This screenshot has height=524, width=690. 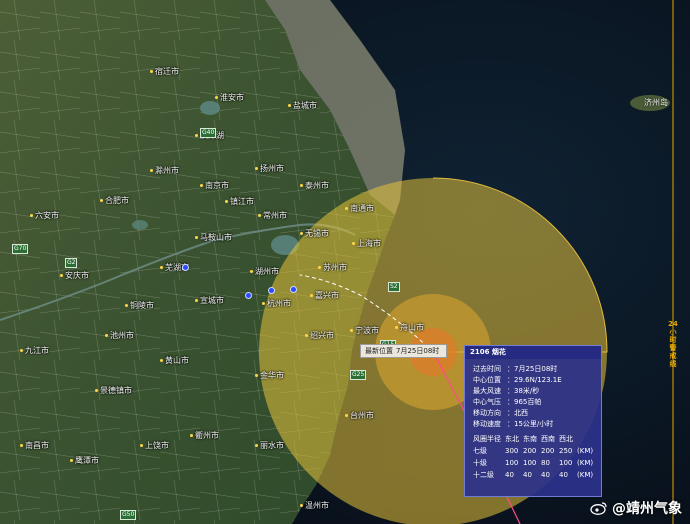 I want to click on city-label: 宿迁市, so click(x=164, y=71).